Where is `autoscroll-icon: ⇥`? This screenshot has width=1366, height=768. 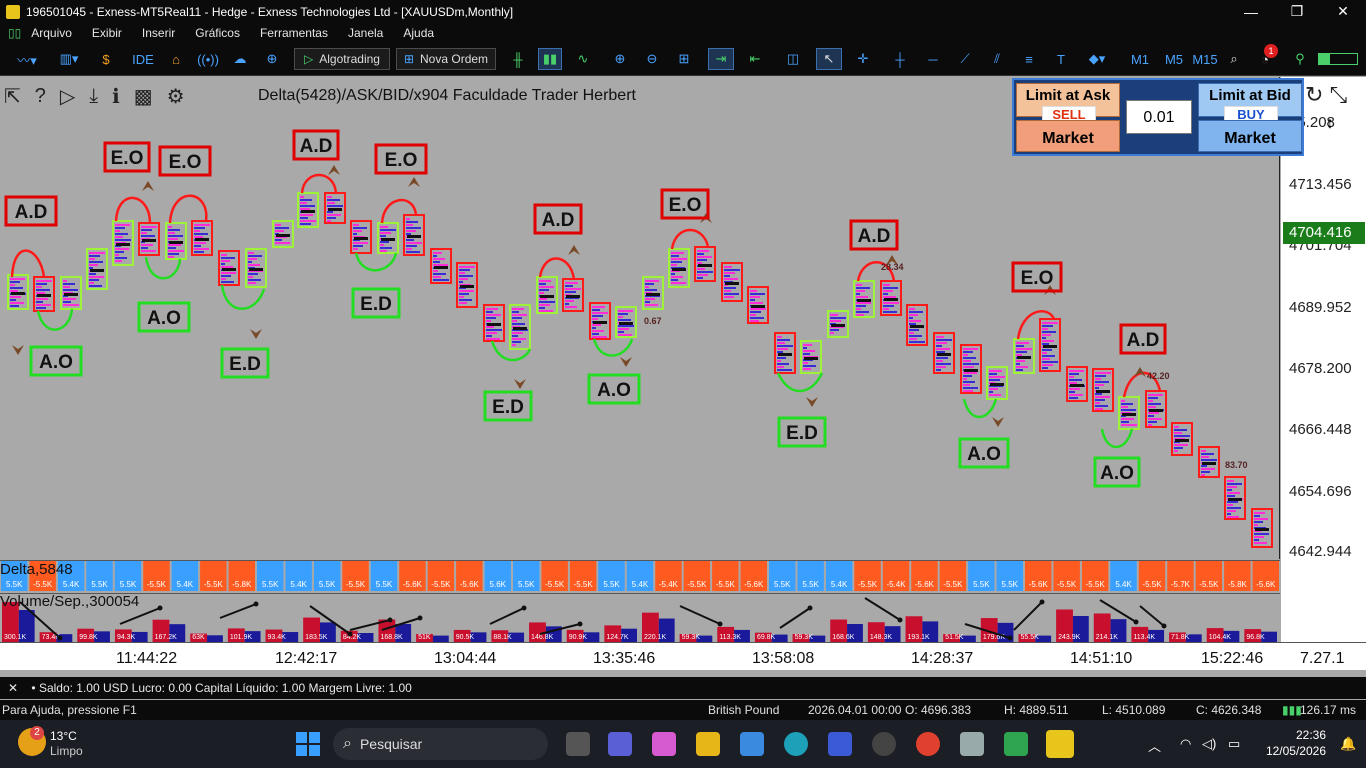
autoscroll-icon: ⇥ is located at coordinates (721, 59).